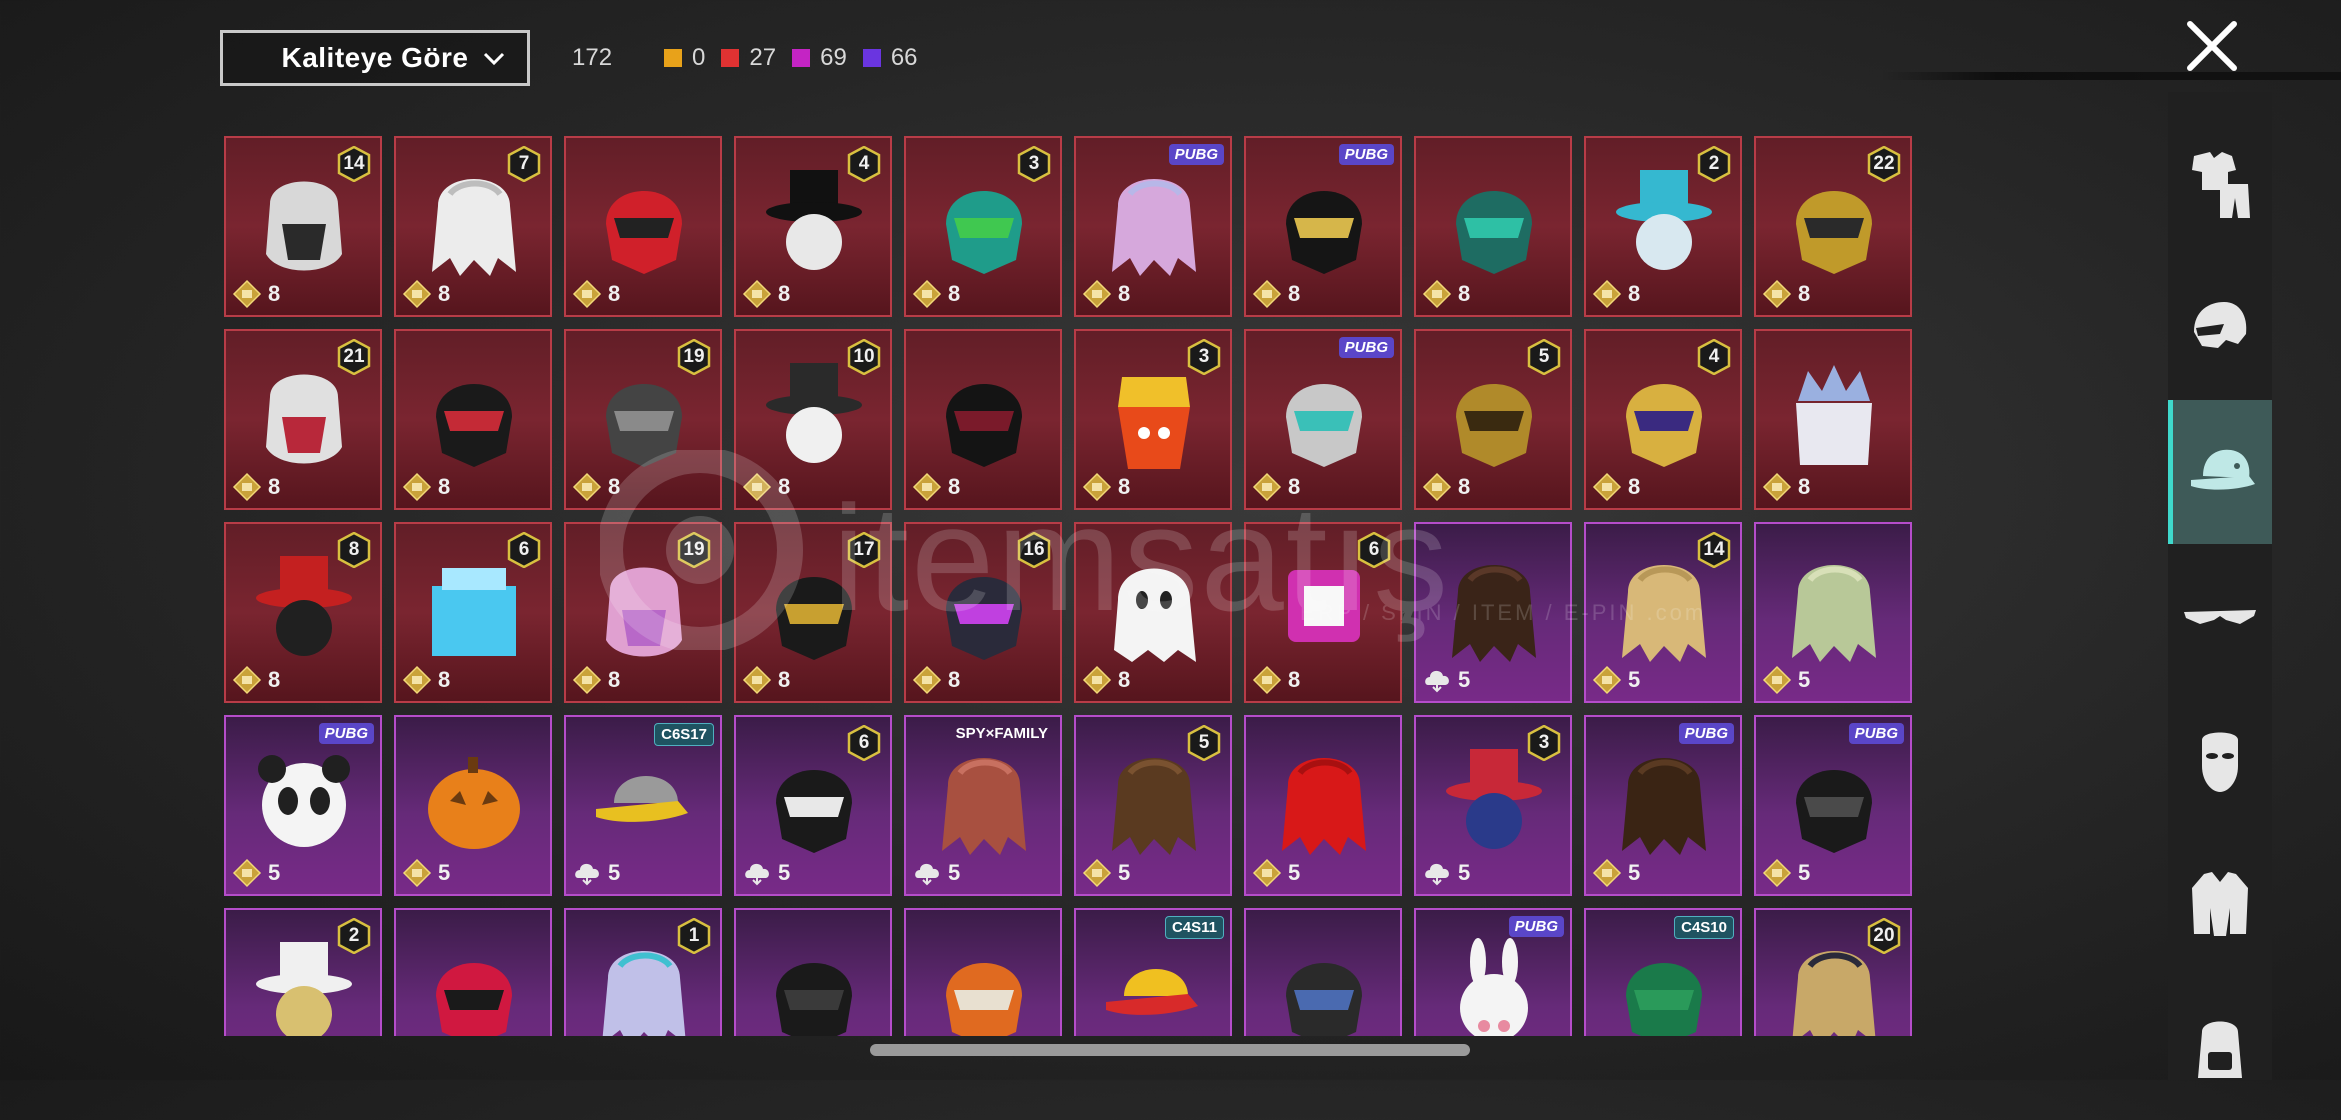 This screenshot has height=1120, width=2341. What do you see at coordinates (1153, 805) in the screenshot?
I see `item-tile: 55` at bounding box center [1153, 805].